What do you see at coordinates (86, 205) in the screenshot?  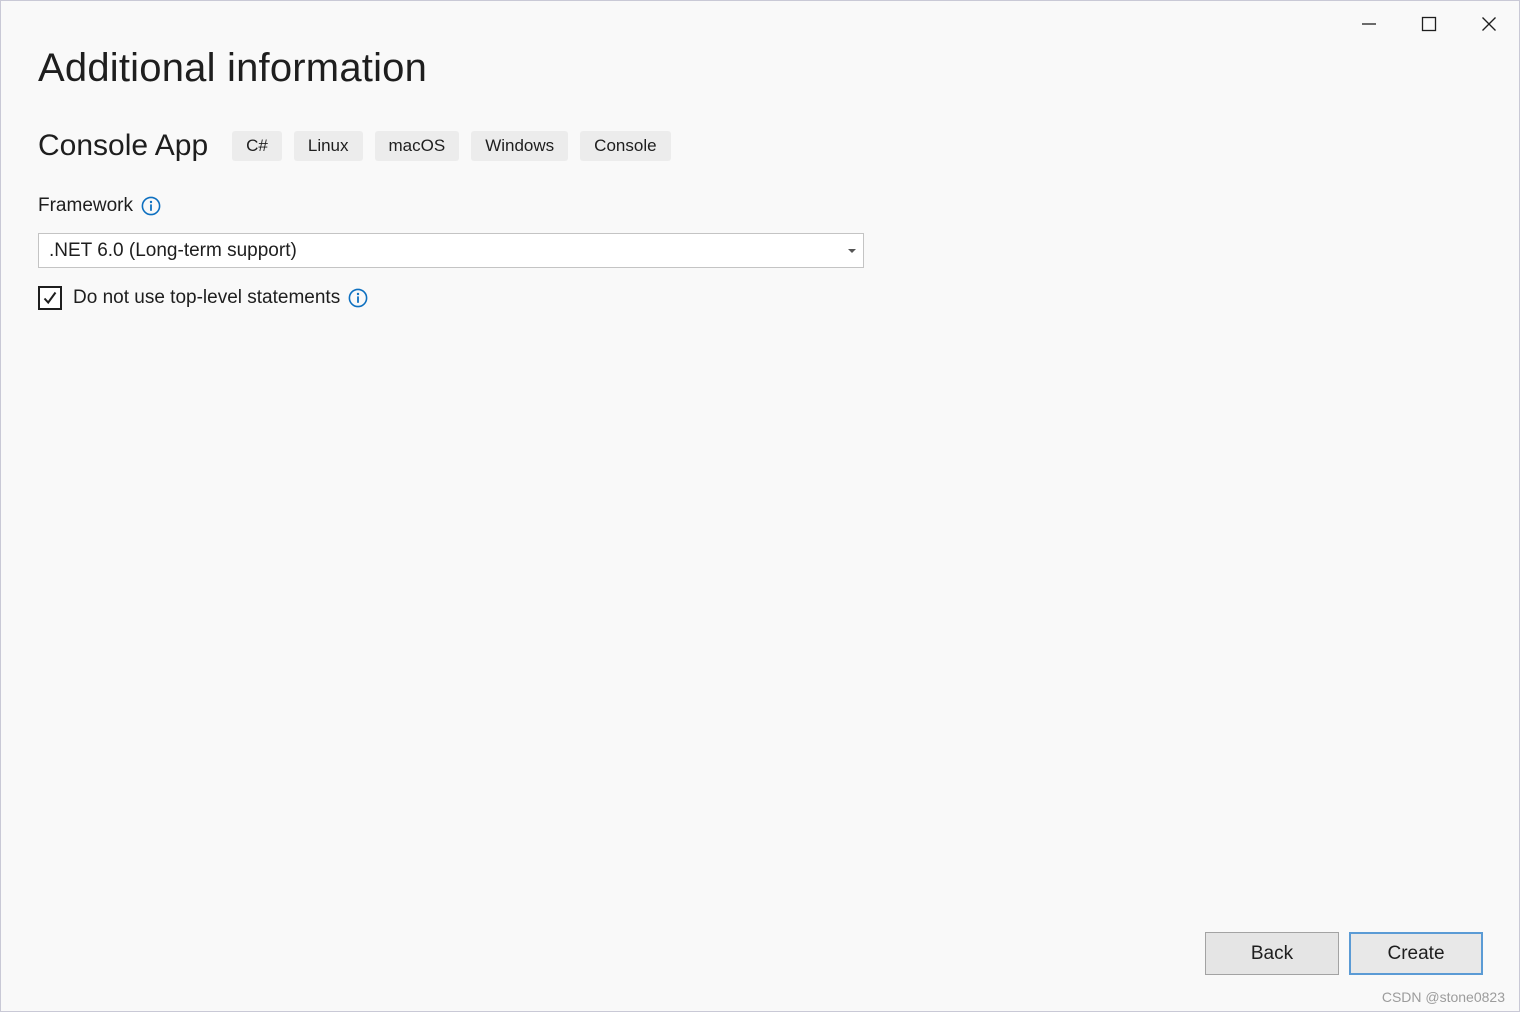 I see `framework-label: Framework` at bounding box center [86, 205].